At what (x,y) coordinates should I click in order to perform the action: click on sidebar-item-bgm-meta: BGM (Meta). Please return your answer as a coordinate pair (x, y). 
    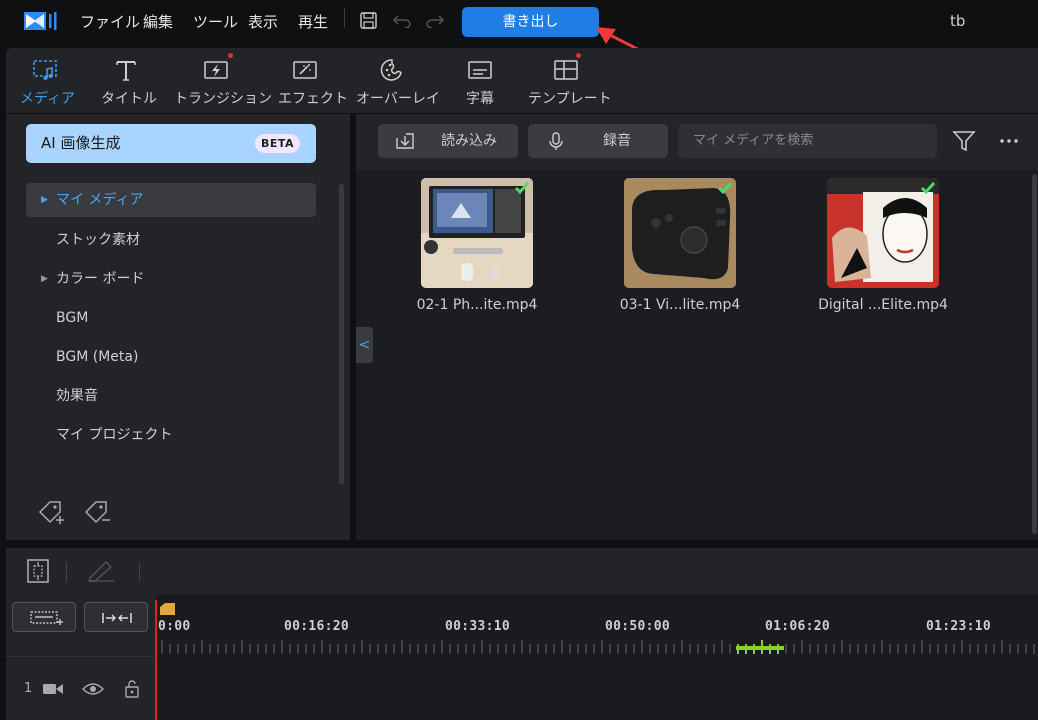
    Looking at the image, I should click on (171, 357).